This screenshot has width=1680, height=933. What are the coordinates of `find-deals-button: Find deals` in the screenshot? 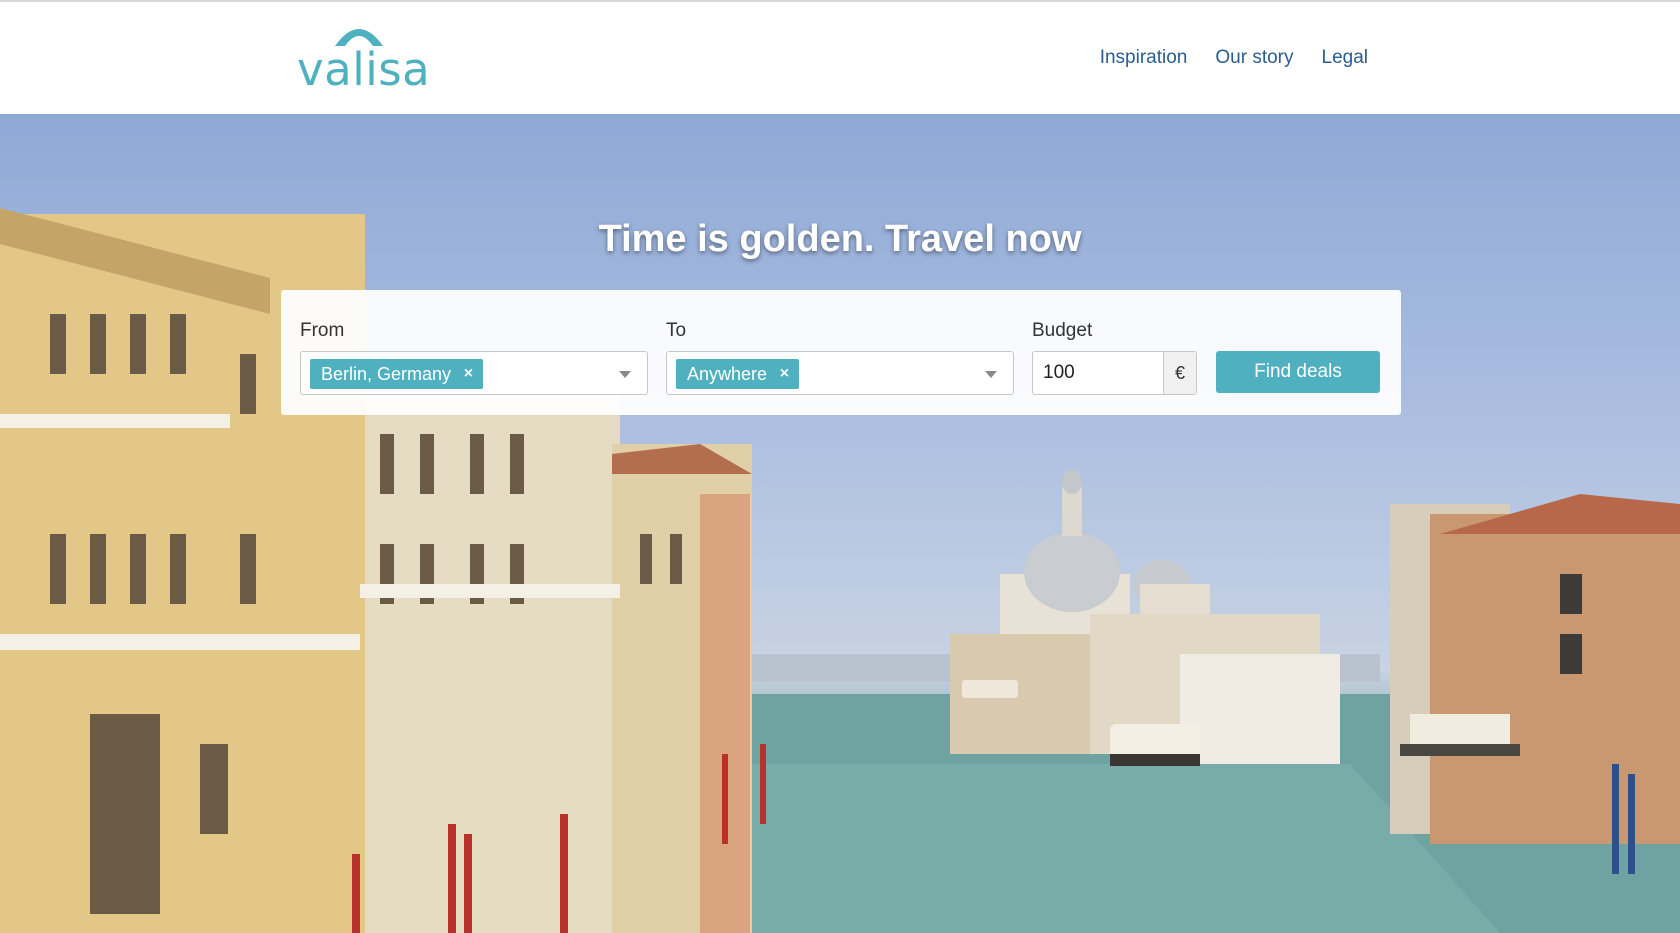 It's located at (1298, 372).